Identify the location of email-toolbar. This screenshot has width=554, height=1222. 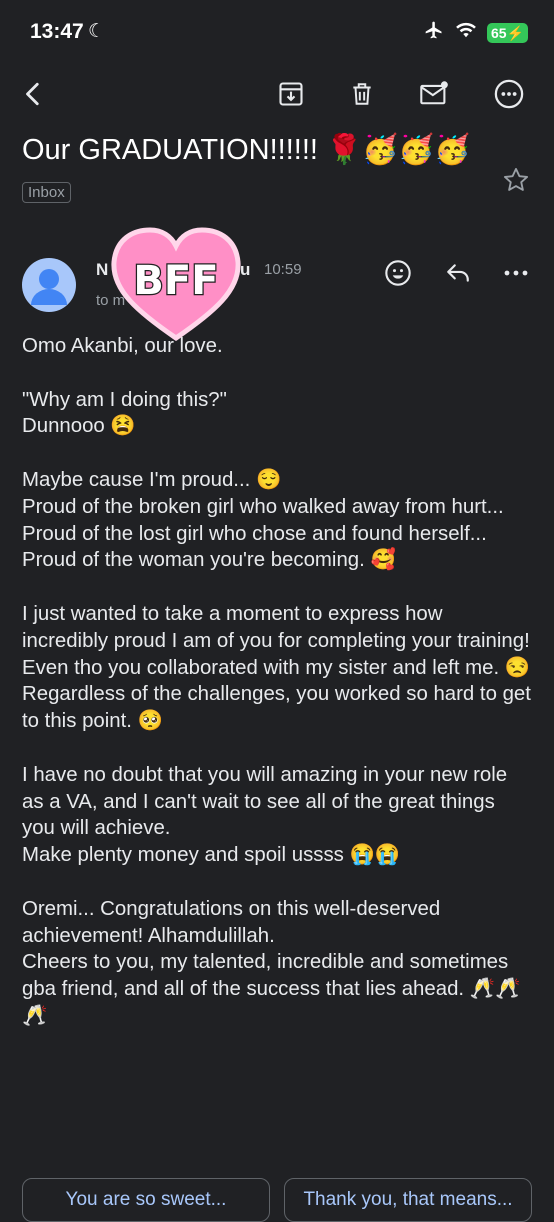
(277, 95).